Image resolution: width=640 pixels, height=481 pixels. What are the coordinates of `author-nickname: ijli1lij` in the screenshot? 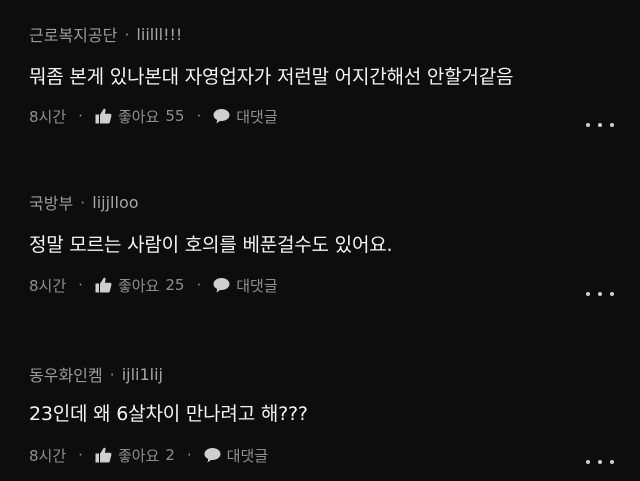 It's located at (142, 374).